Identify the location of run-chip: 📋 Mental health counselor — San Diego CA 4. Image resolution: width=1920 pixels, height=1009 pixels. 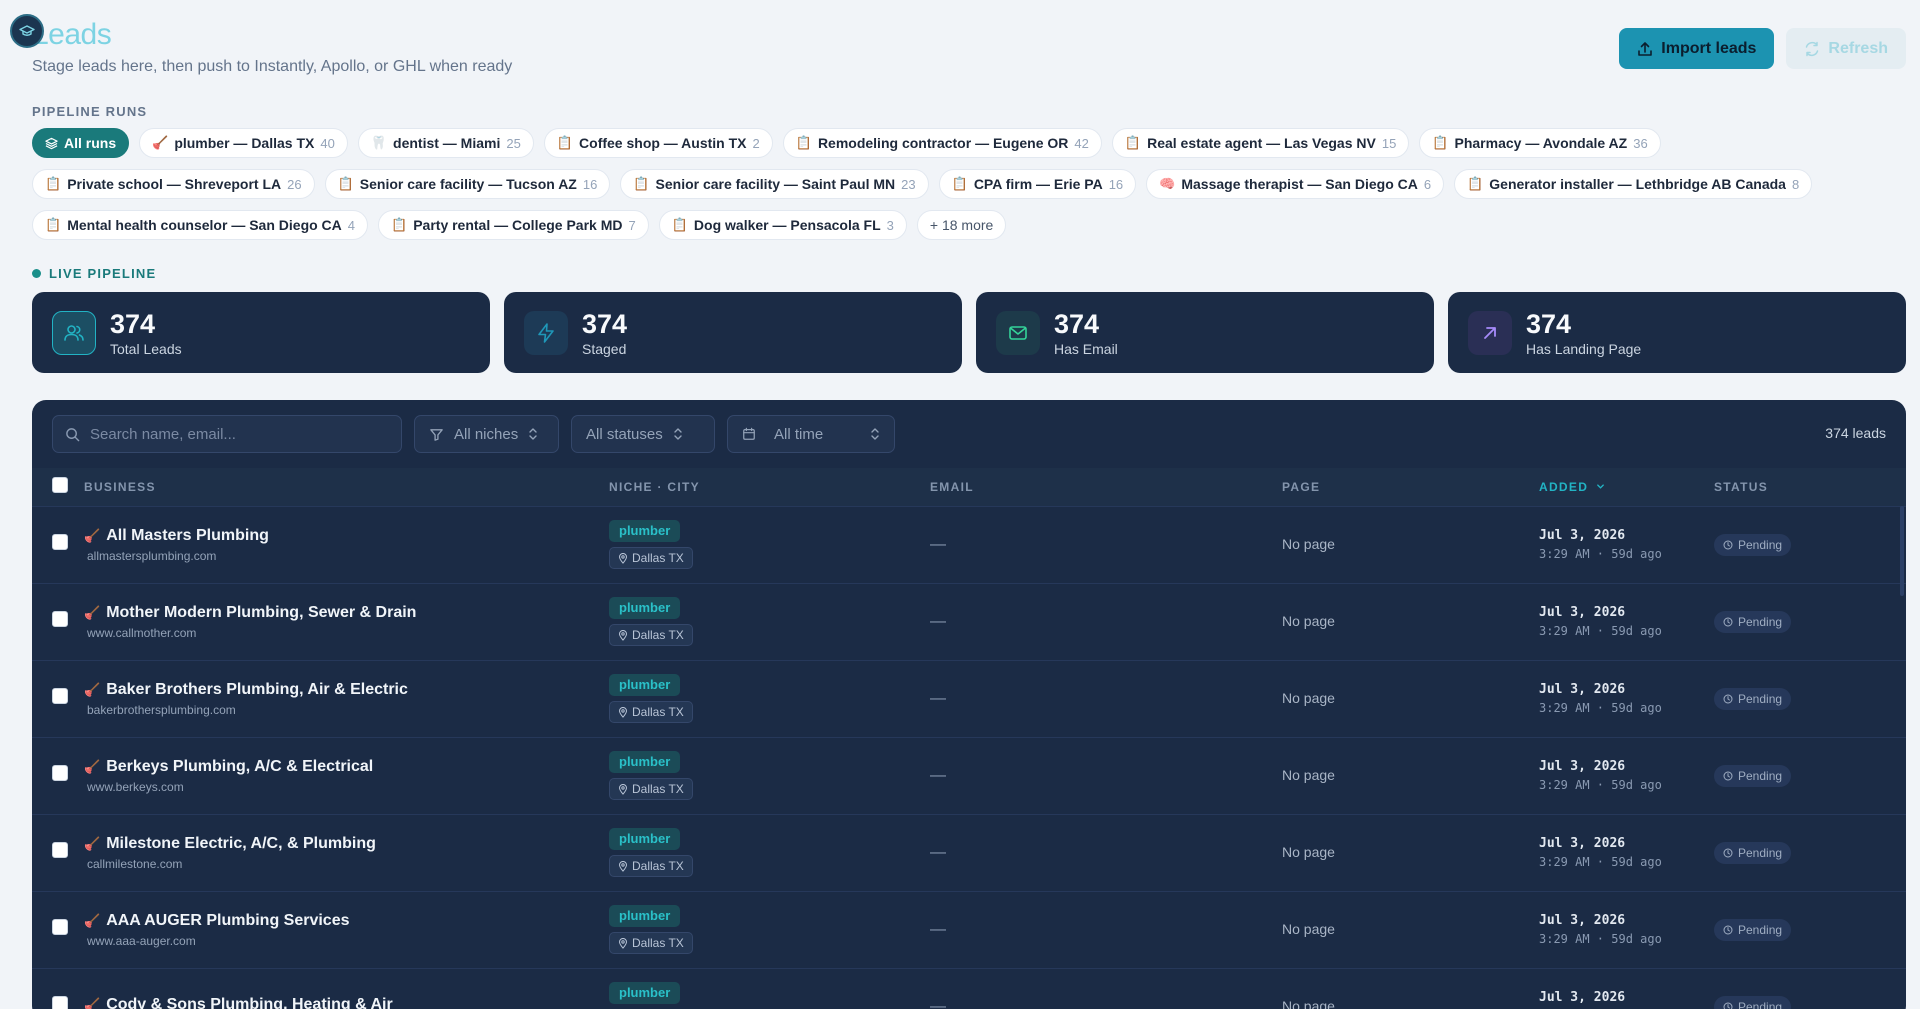
(200, 225).